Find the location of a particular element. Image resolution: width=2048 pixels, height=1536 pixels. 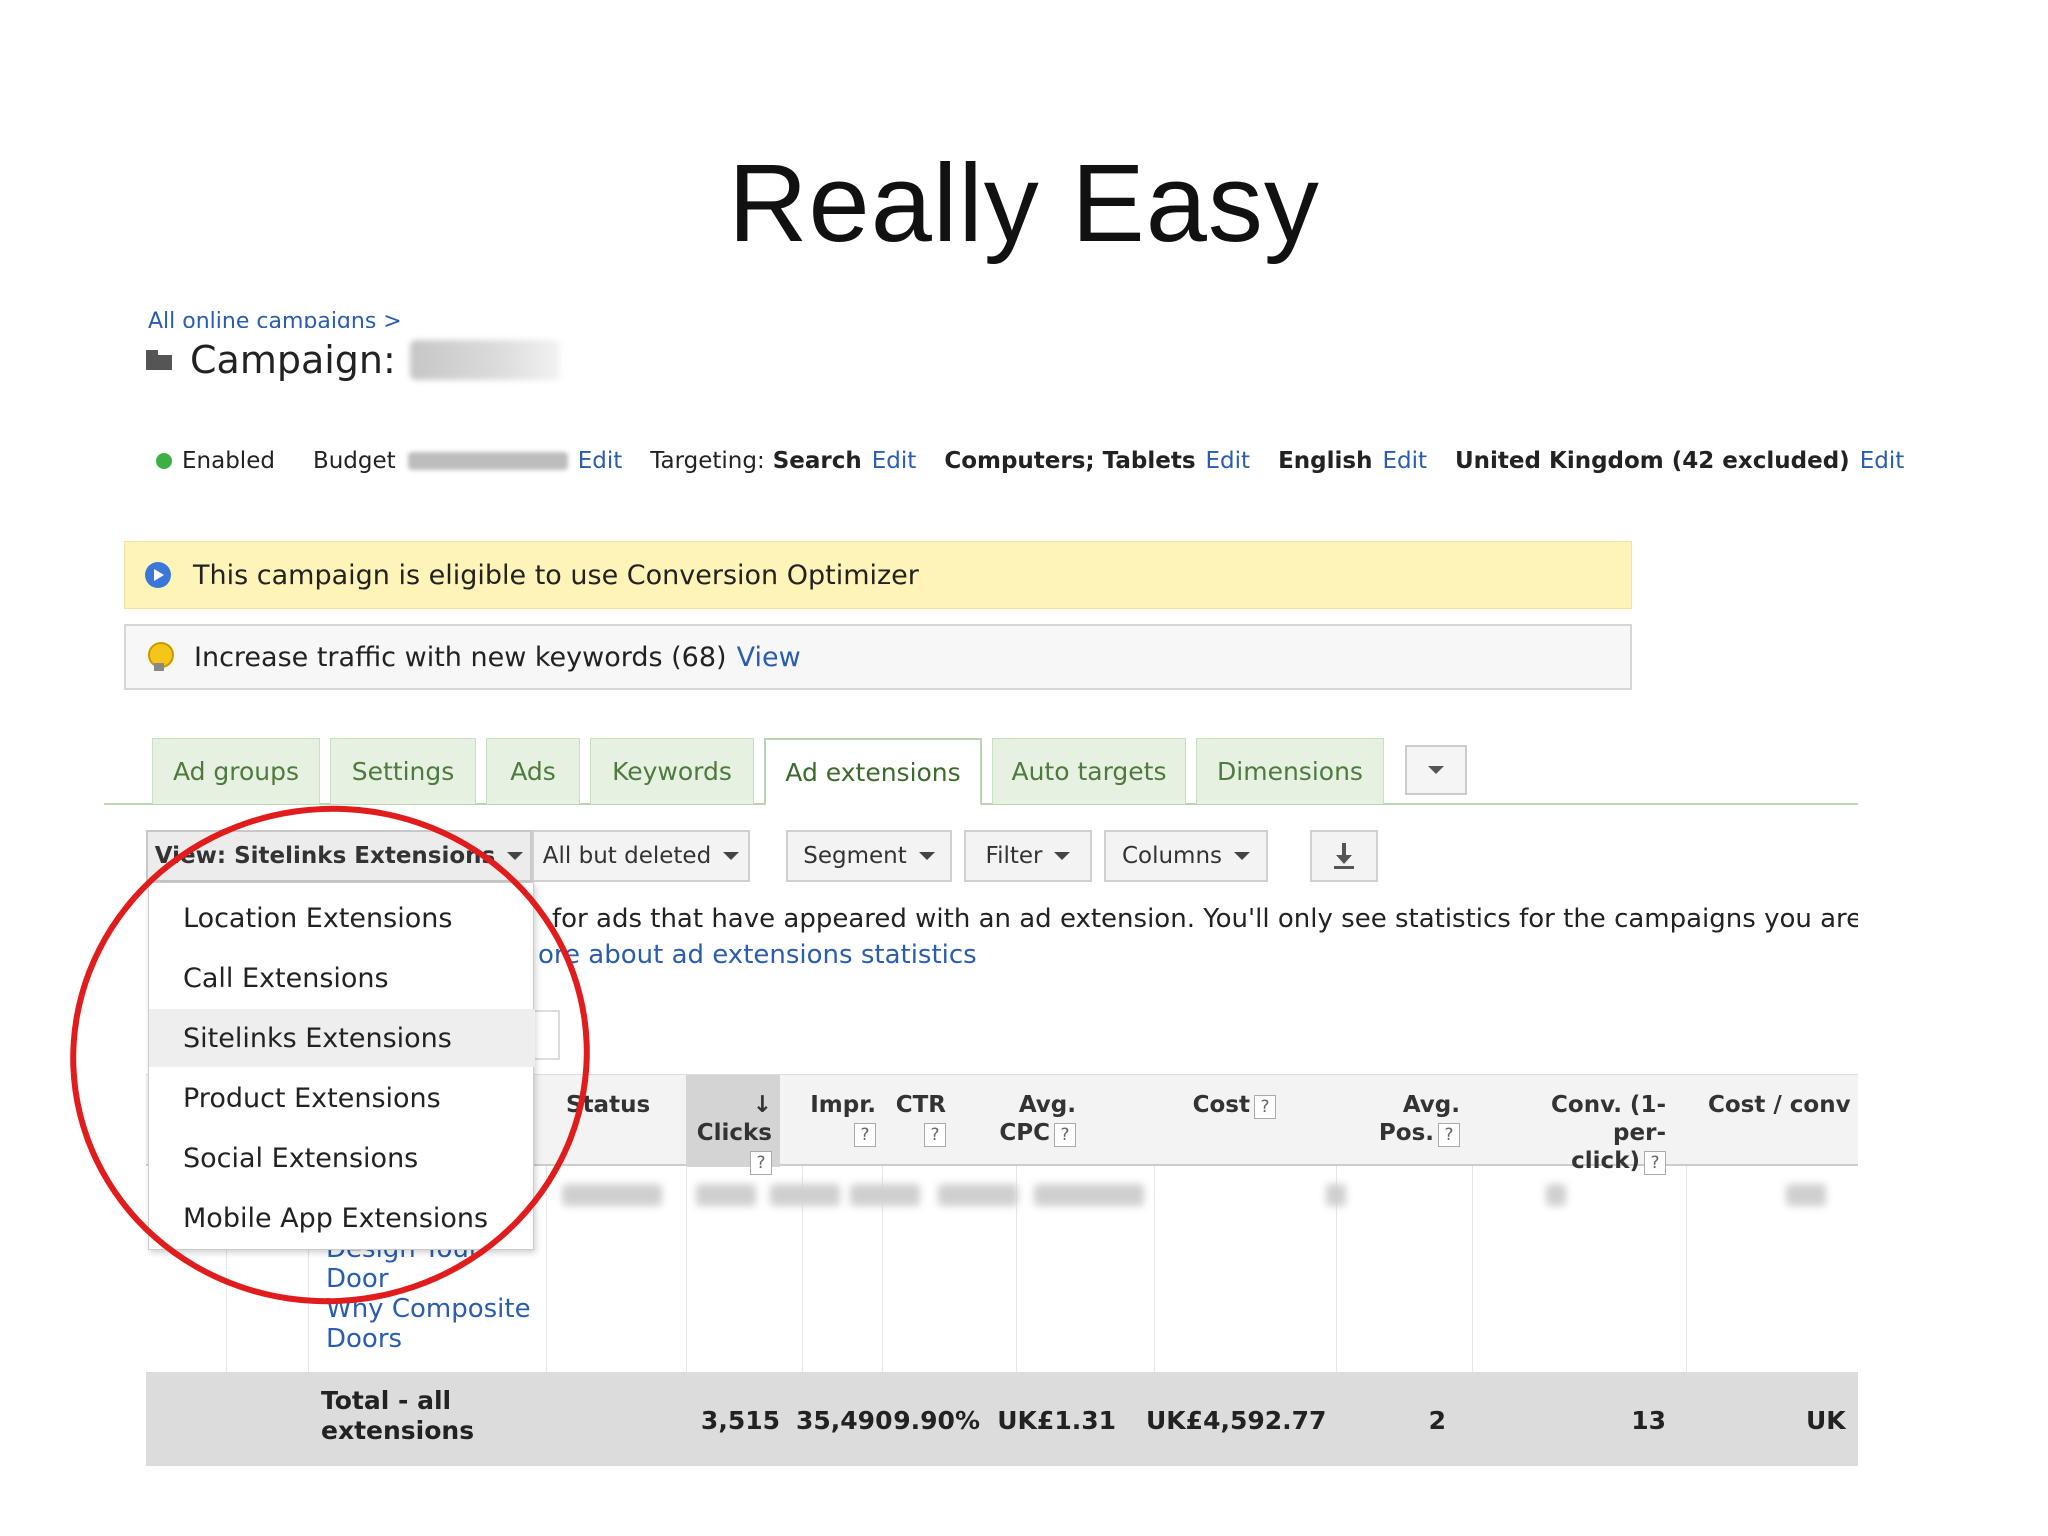

status-filter-button: All but deleted is located at coordinates (641, 856).